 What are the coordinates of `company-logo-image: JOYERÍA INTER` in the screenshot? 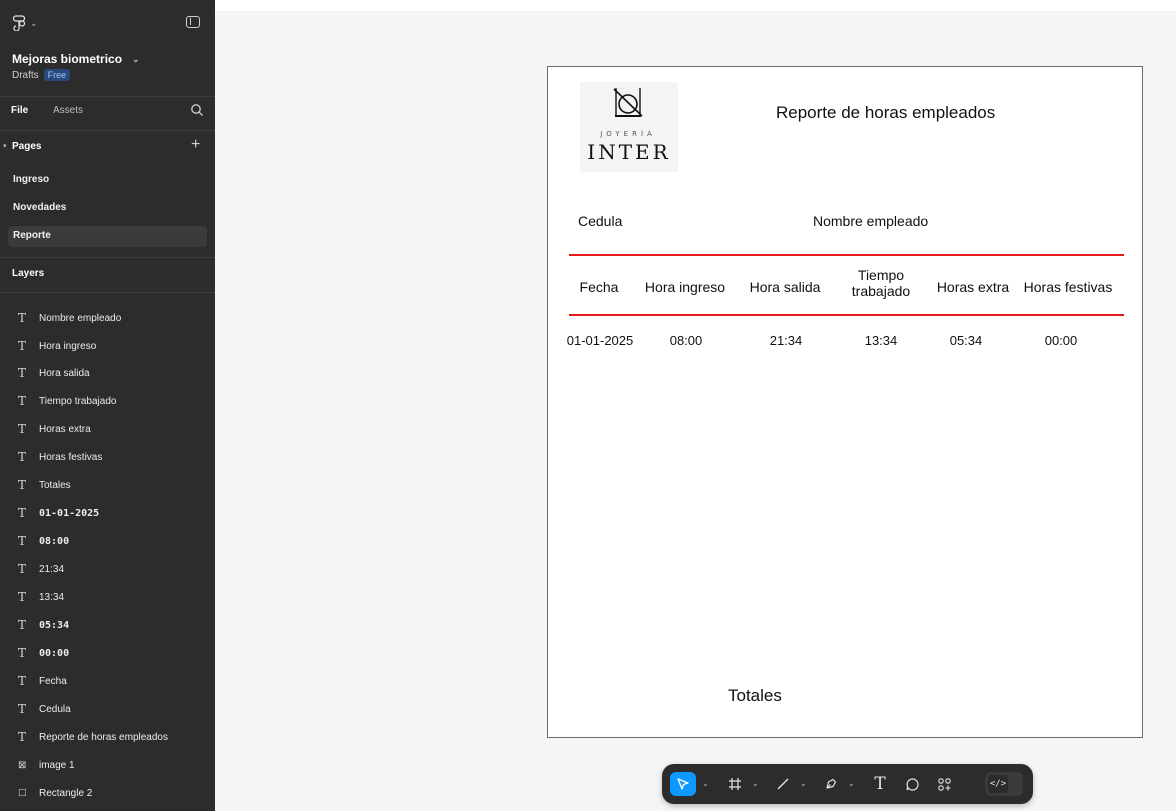 It's located at (629, 127).